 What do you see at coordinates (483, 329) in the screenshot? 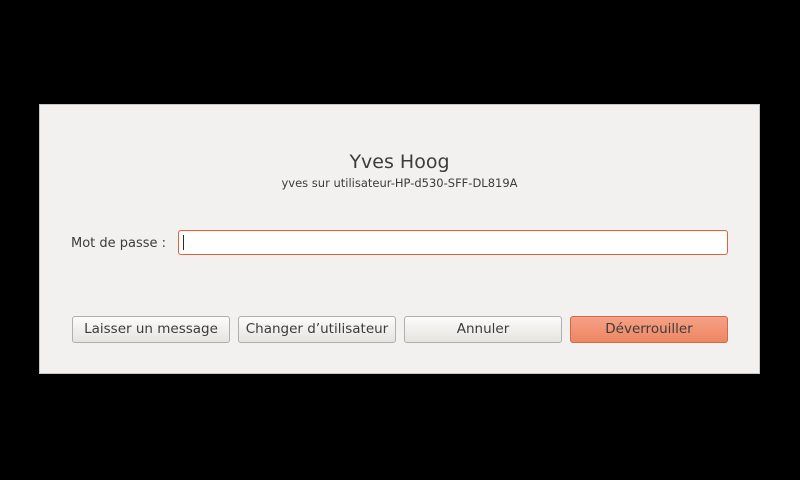
I see `cancel-button: Annuler` at bounding box center [483, 329].